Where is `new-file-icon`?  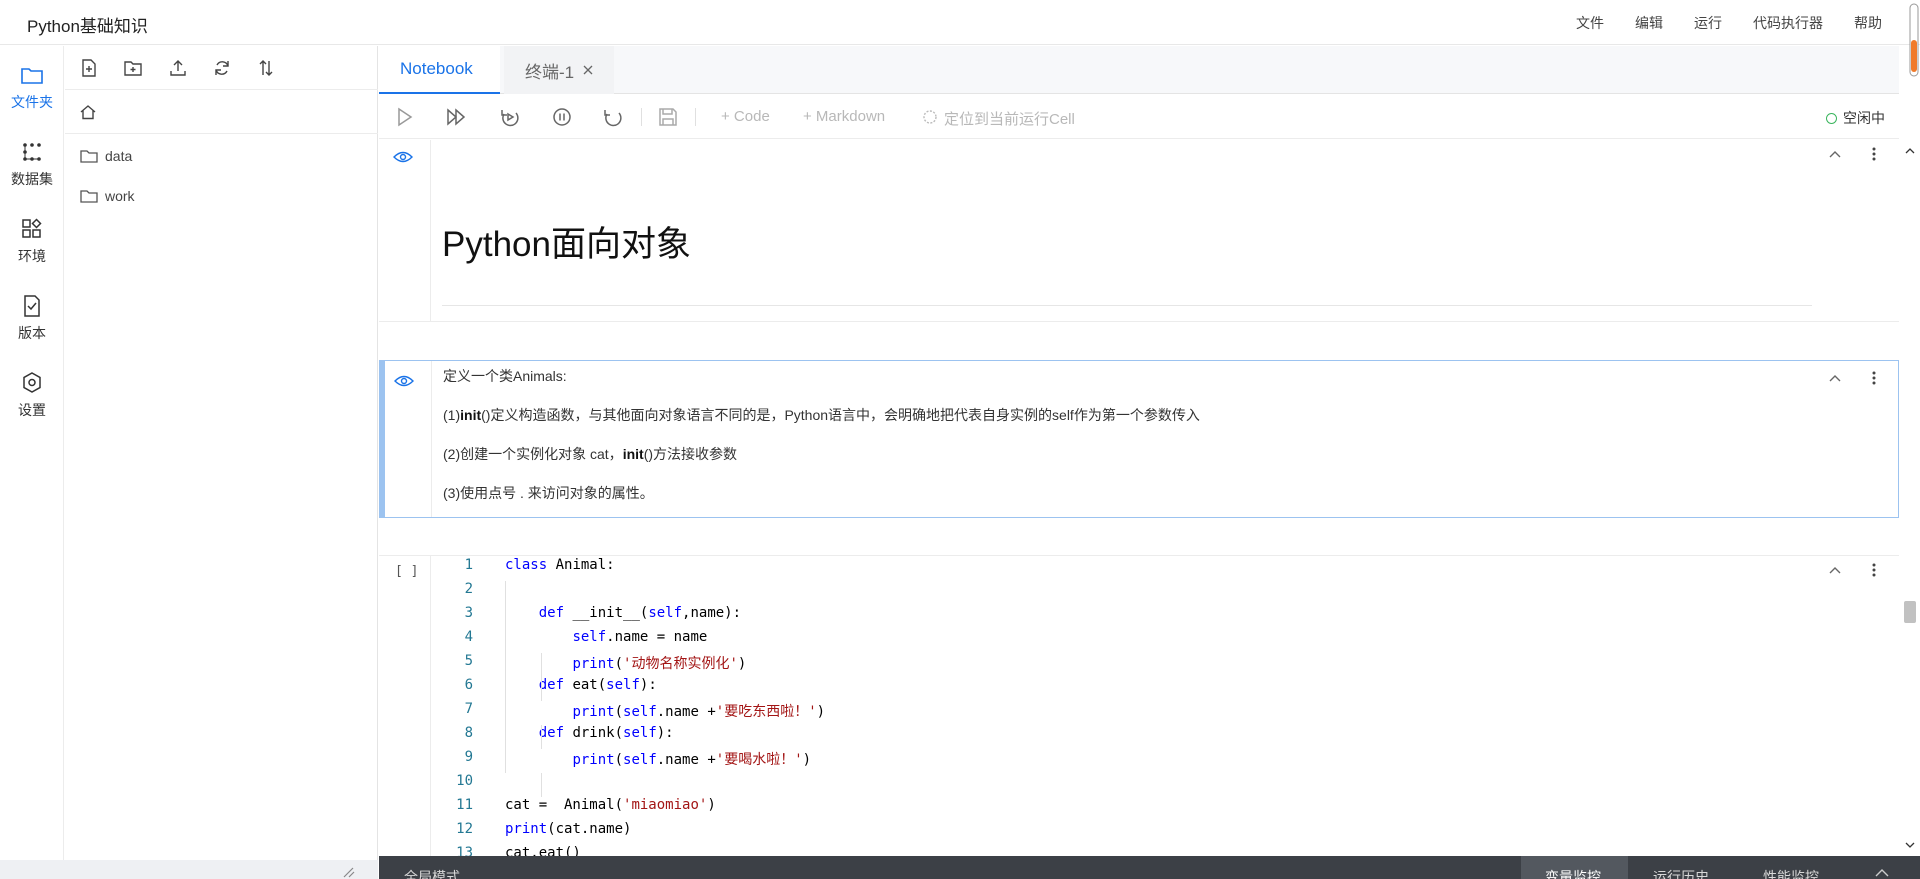 new-file-icon is located at coordinates (89, 68).